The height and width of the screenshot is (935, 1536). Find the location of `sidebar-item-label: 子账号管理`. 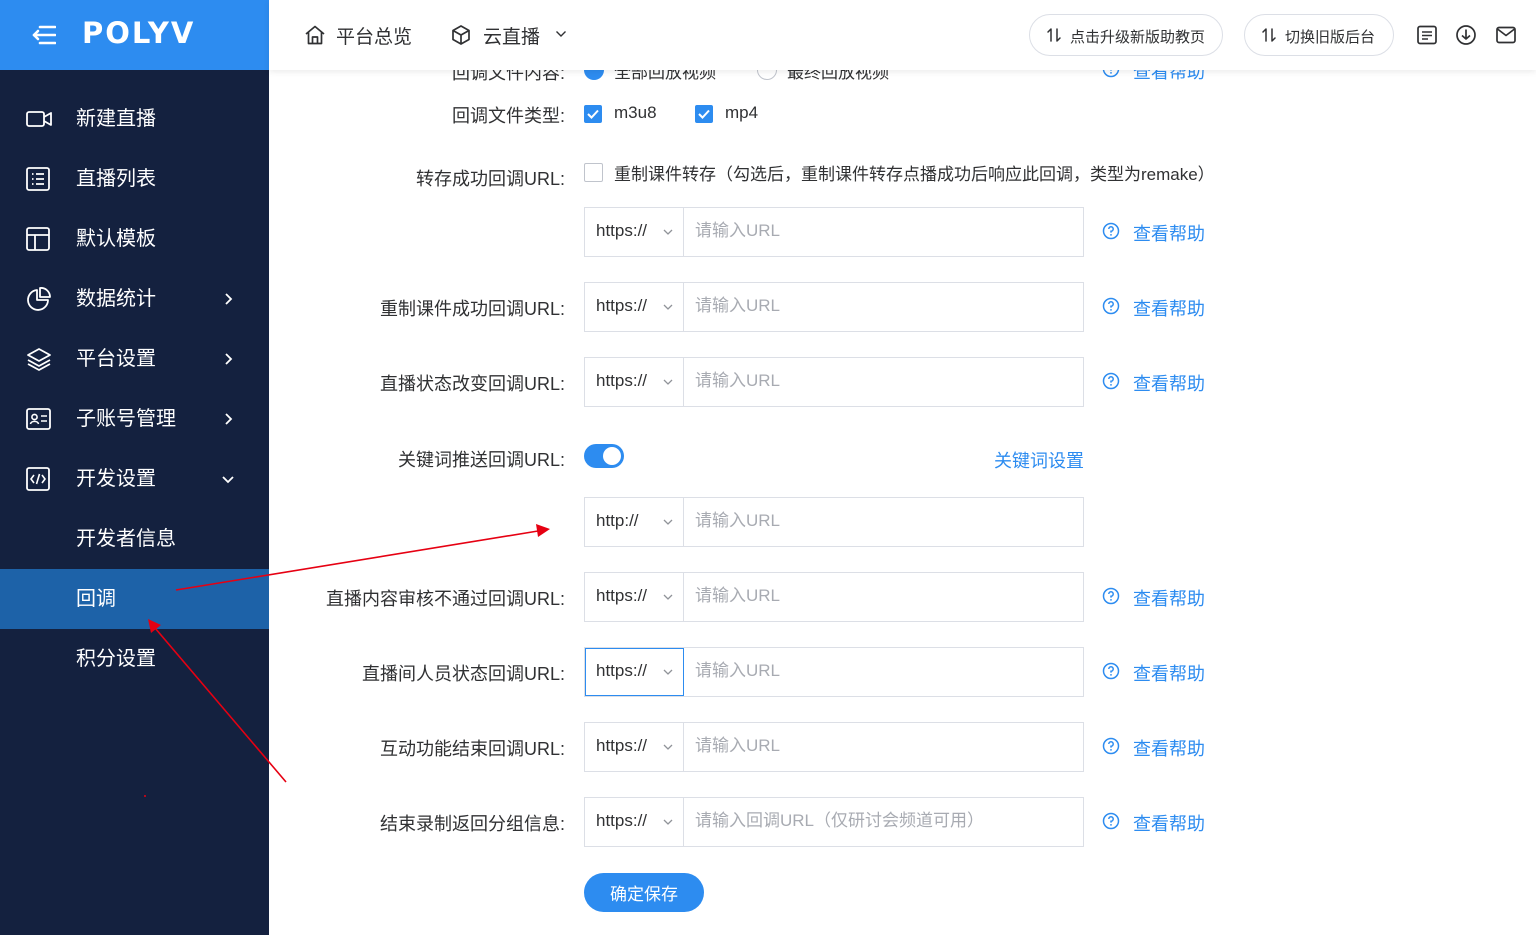

sidebar-item-label: 子账号管理 is located at coordinates (126, 419).